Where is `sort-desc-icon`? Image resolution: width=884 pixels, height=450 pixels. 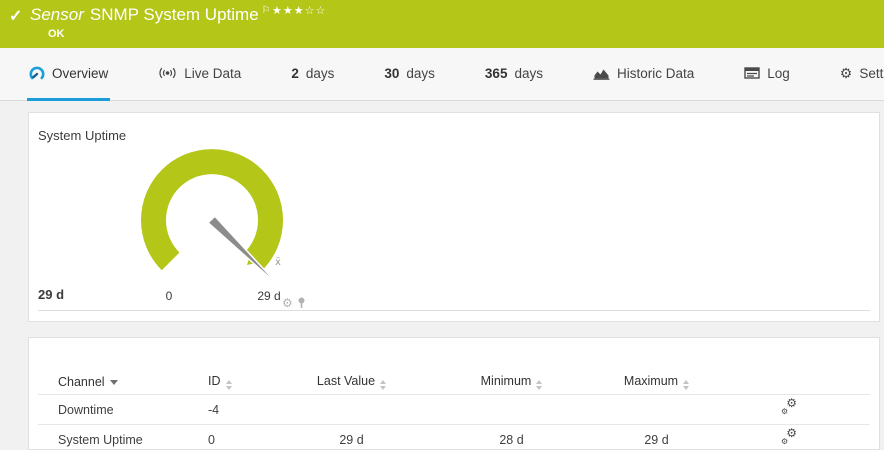
sort-desc-icon is located at coordinates (113, 382).